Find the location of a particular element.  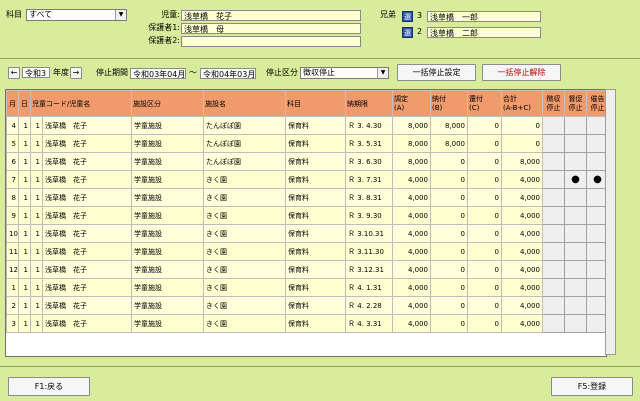

bulk-stop-set-button: 一括停止設定 is located at coordinates (436, 72).